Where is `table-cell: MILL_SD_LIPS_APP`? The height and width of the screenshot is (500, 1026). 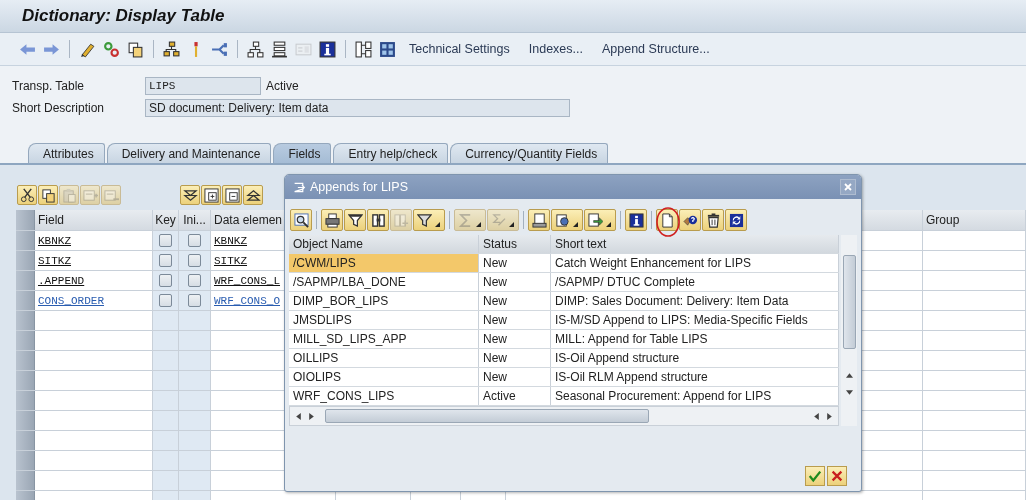
table-cell: MILL_SD_LIPS_APP is located at coordinates (384, 339).